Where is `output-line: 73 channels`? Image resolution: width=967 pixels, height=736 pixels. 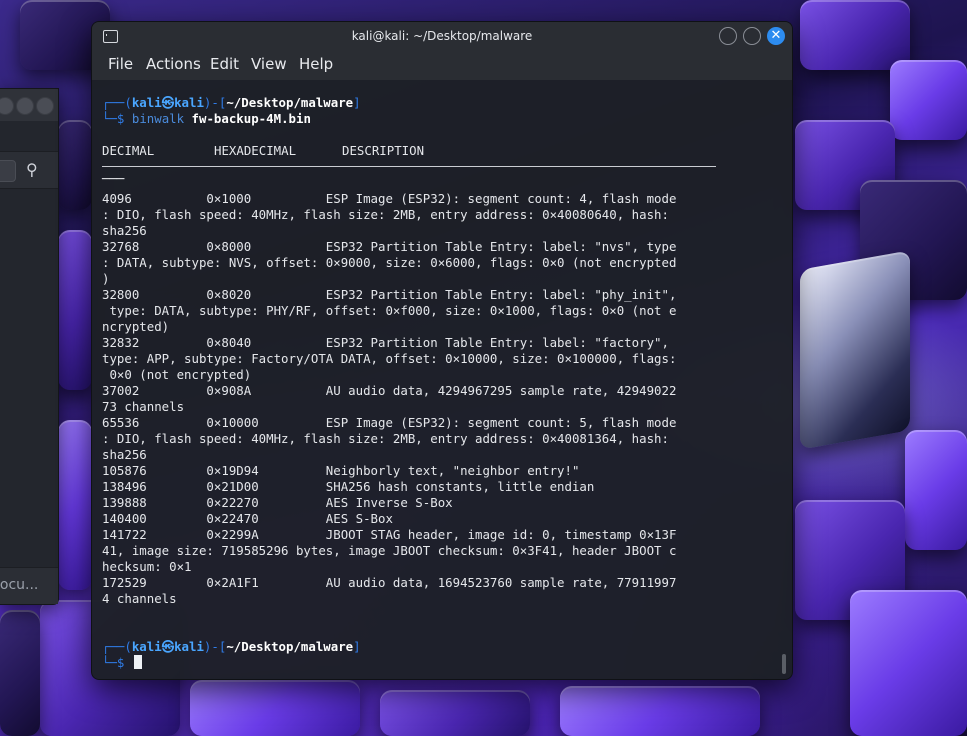
output-line: 73 channels is located at coordinates (143, 406).